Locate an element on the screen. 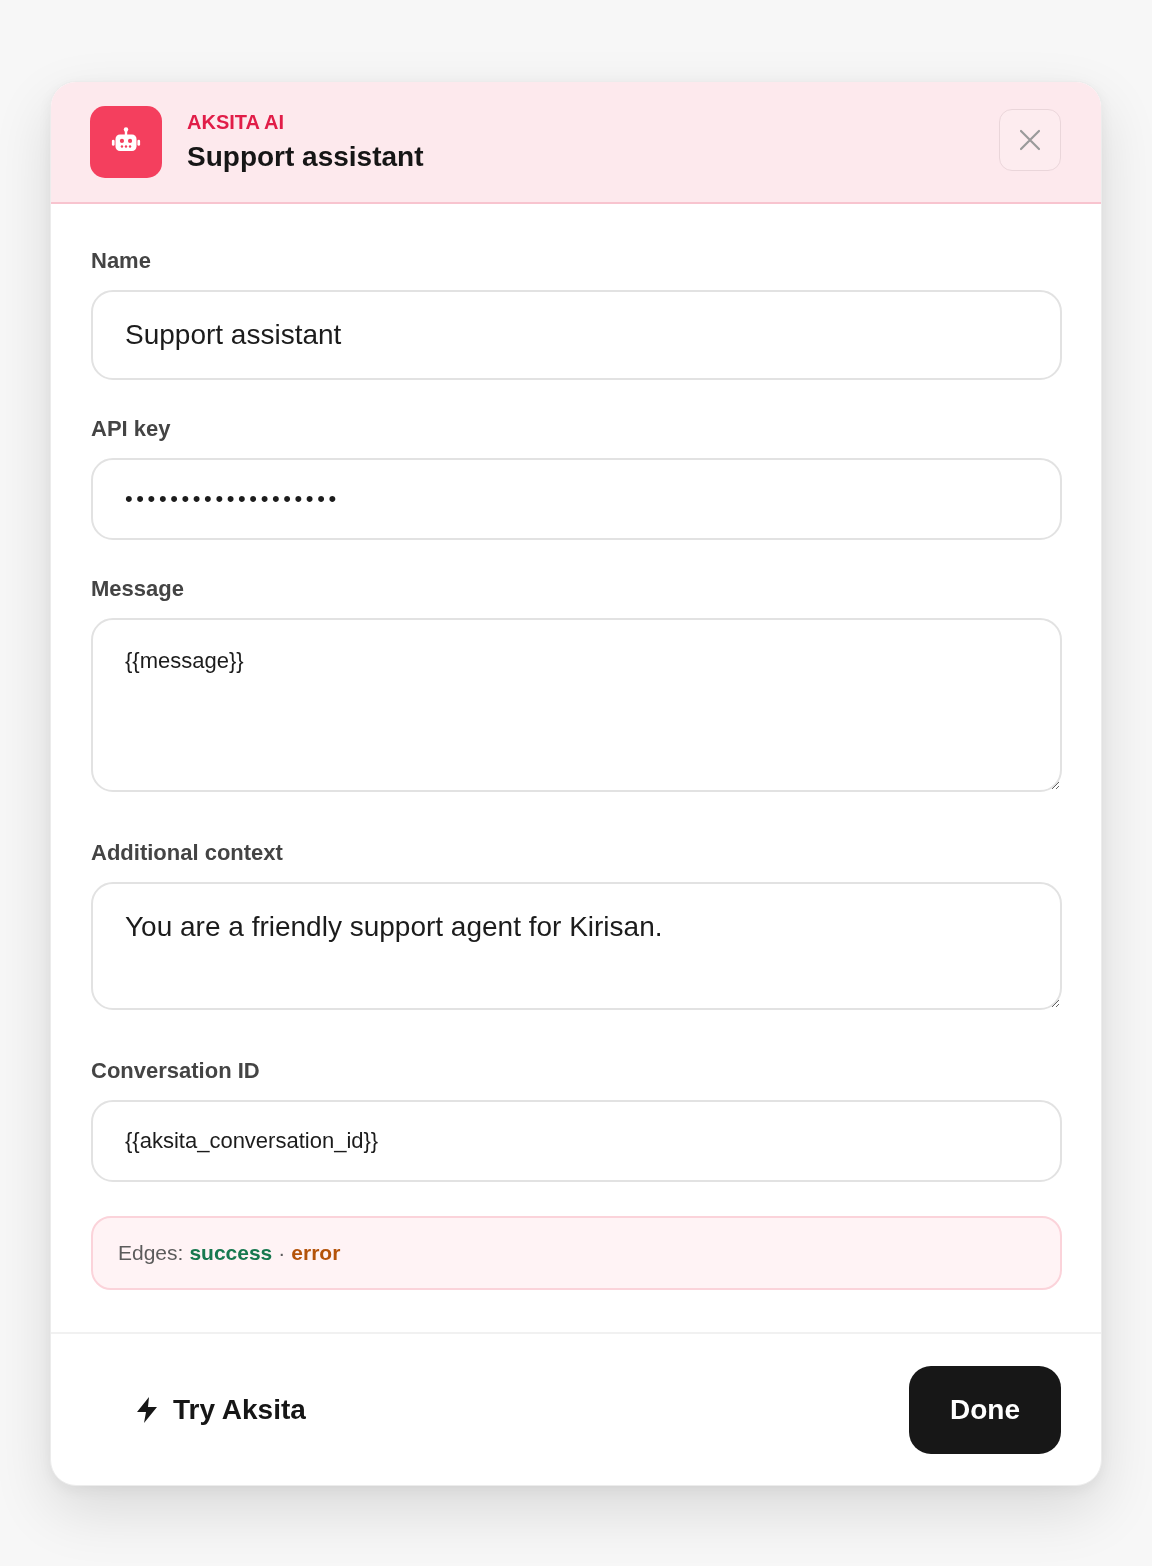 This screenshot has height=1566, width=1152. robot-icon is located at coordinates (126, 142).